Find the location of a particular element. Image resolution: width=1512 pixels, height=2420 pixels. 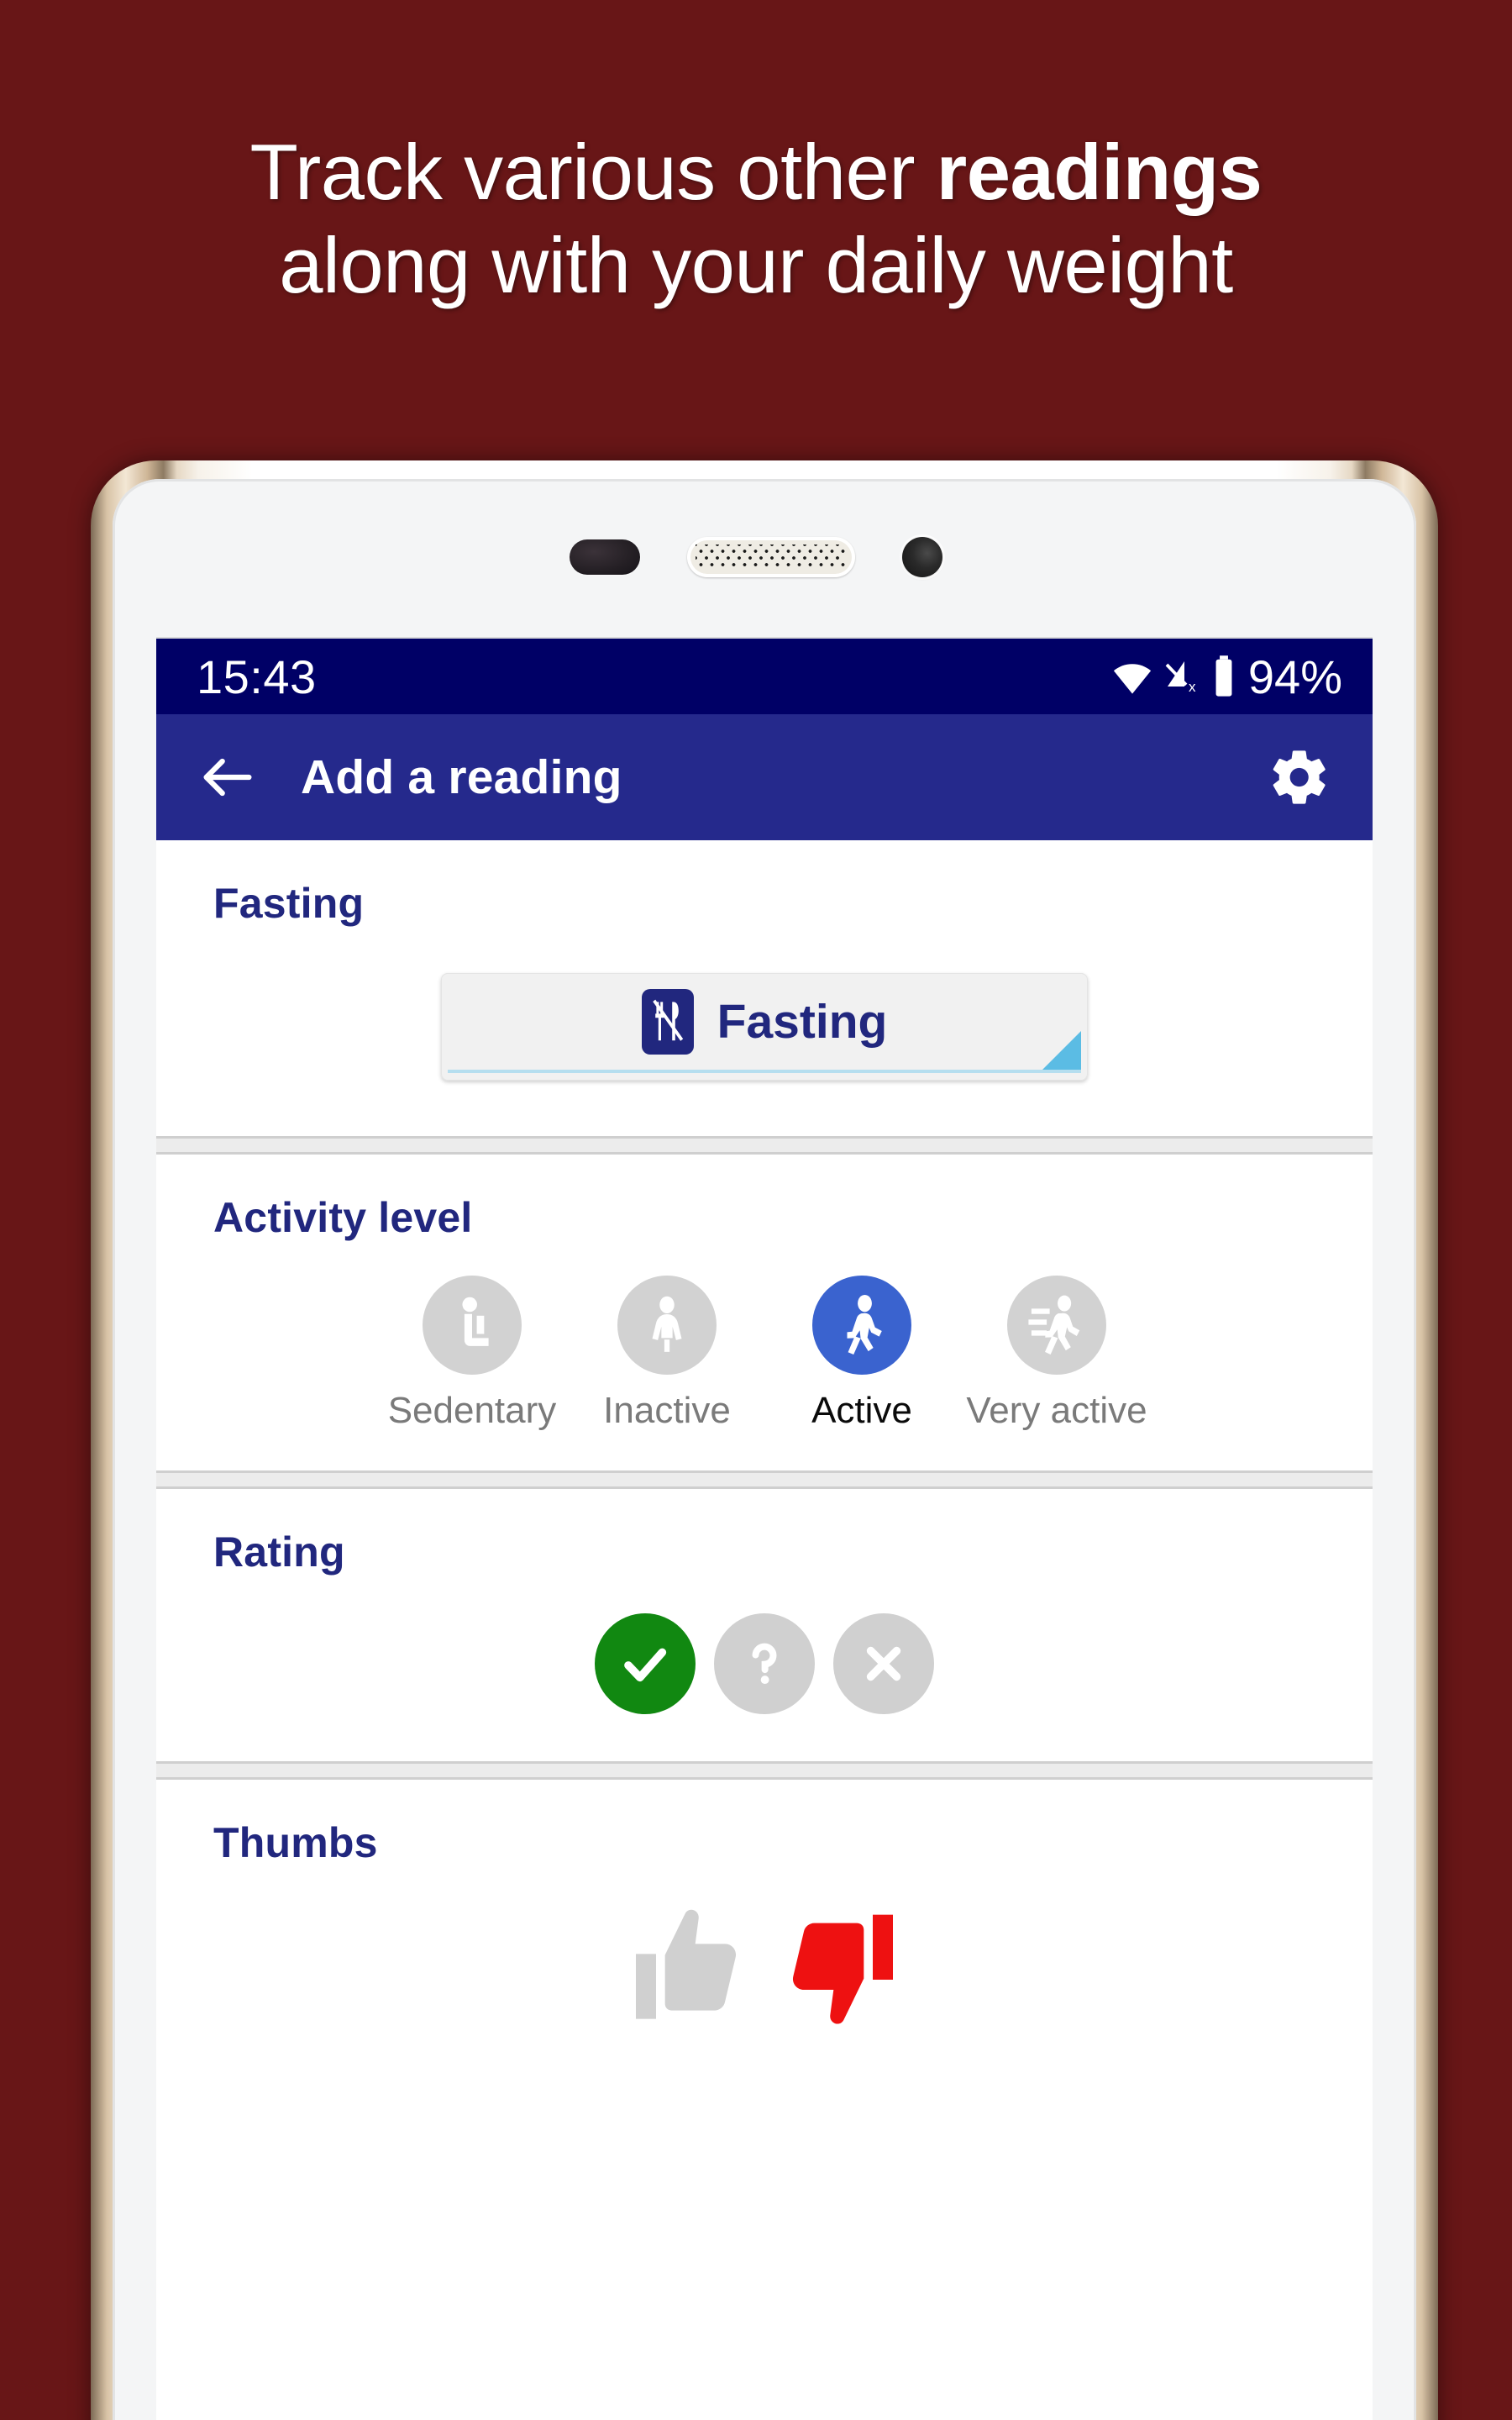

status-bar-icons: x 94% is located at coordinates (1226, 677).